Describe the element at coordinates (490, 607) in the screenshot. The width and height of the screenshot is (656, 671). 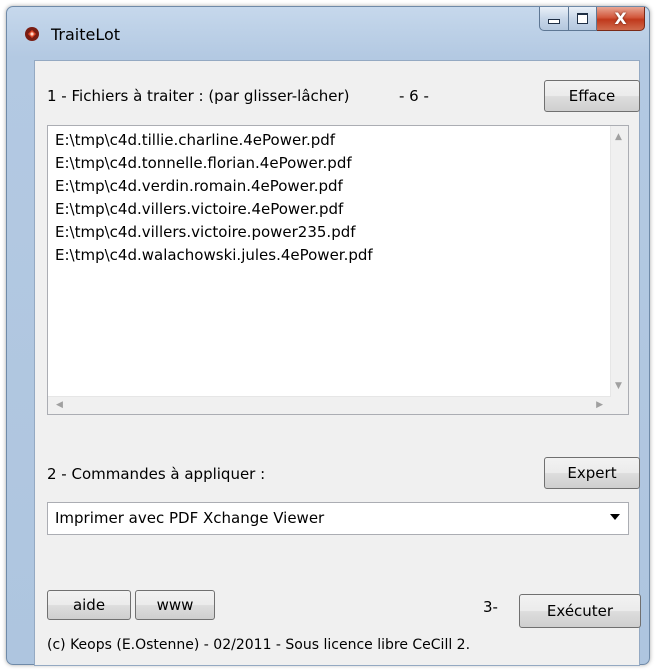
I see `step-3-label: 3-` at that location.